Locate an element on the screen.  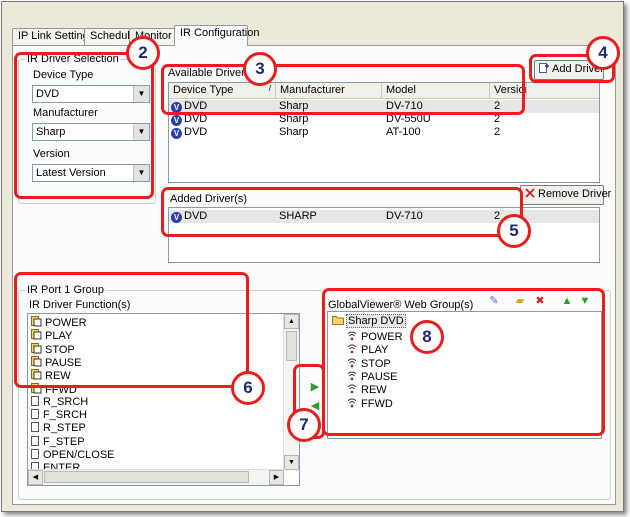
sort-icon: / is located at coordinates (269, 88).